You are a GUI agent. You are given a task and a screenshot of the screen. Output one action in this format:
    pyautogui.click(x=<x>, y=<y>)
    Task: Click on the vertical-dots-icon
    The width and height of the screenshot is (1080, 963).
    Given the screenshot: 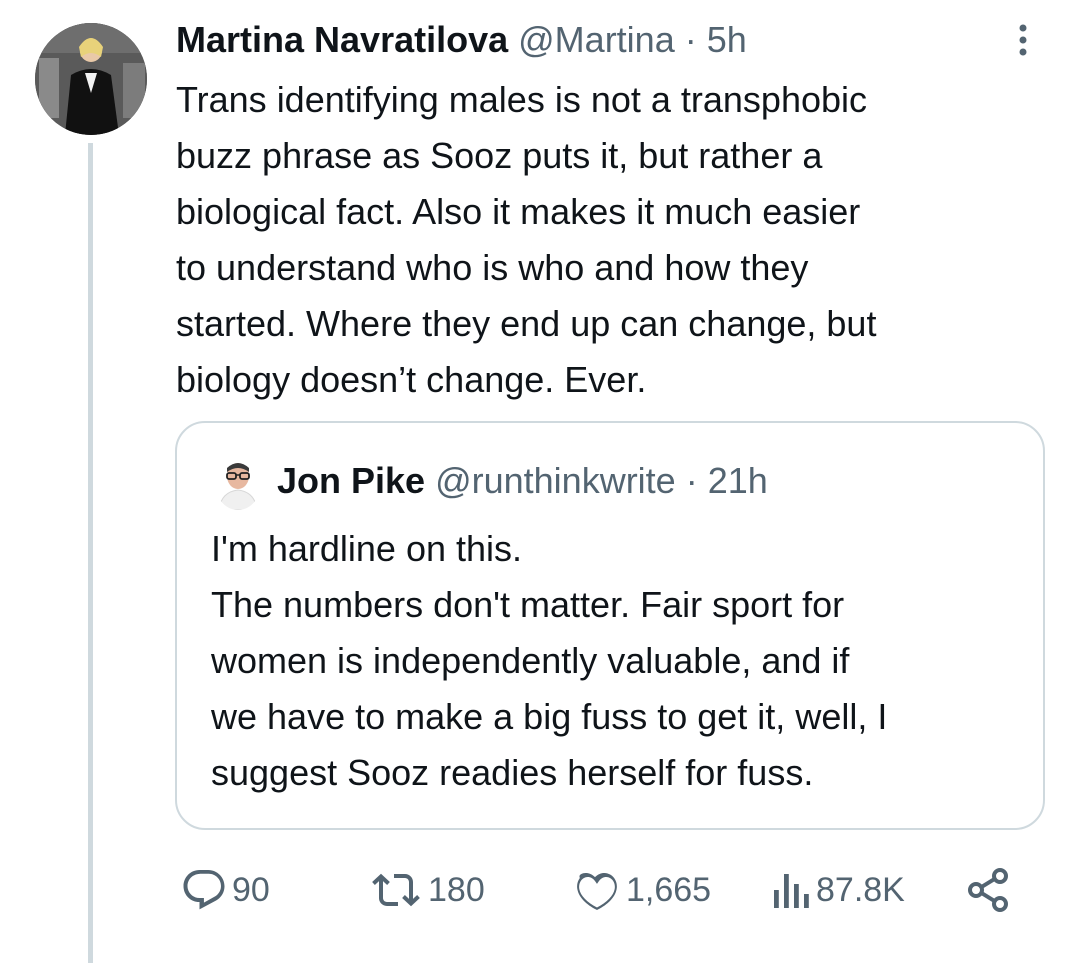 What is the action you would take?
    pyautogui.click(x=1023, y=40)
    